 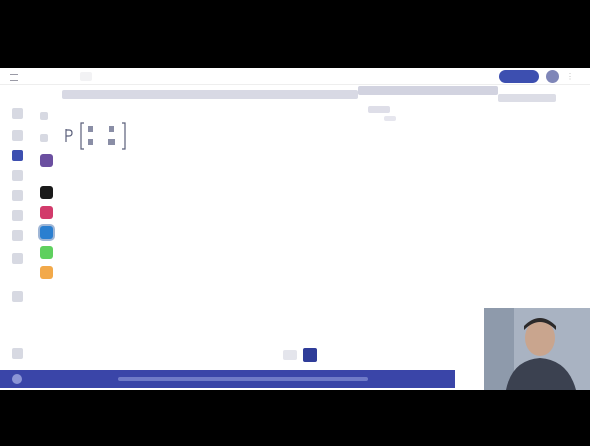 I want to click on shape-icon, so click(x=17, y=155).